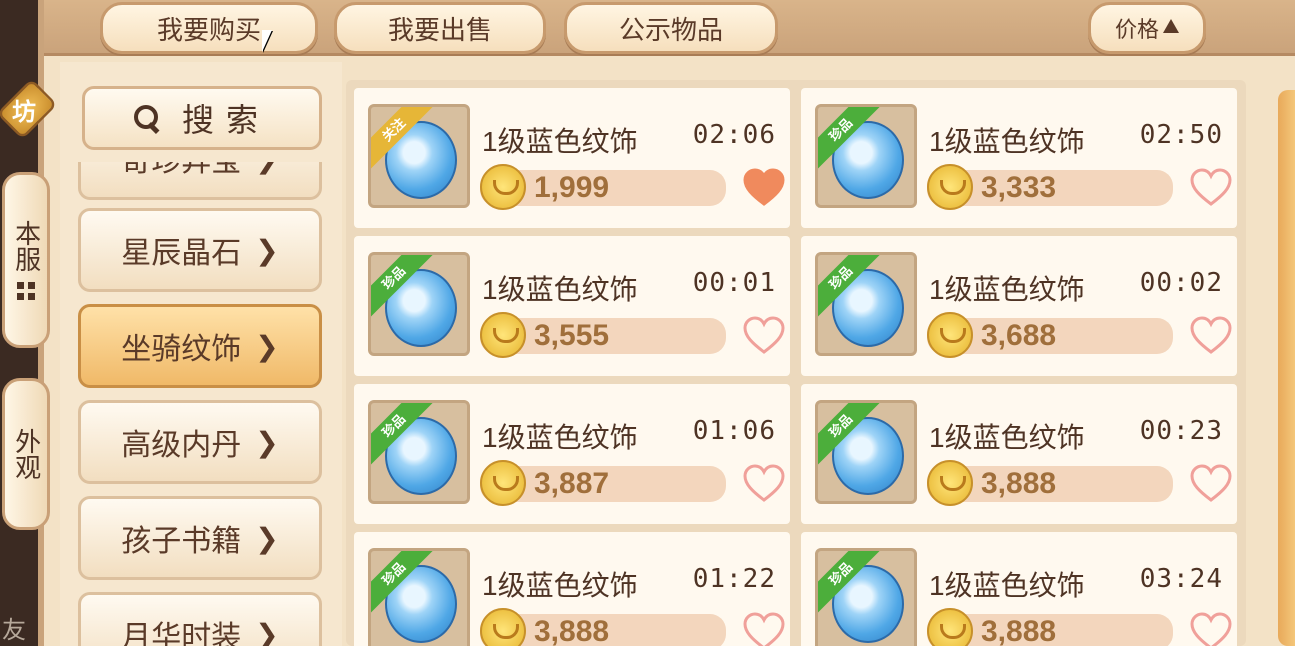 This screenshot has width=1295, height=646. What do you see at coordinates (572, 158) in the screenshot?
I see `listing-card: 关注 1级蓝色纹饰 02:06 1,999` at bounding box center [572, 158].